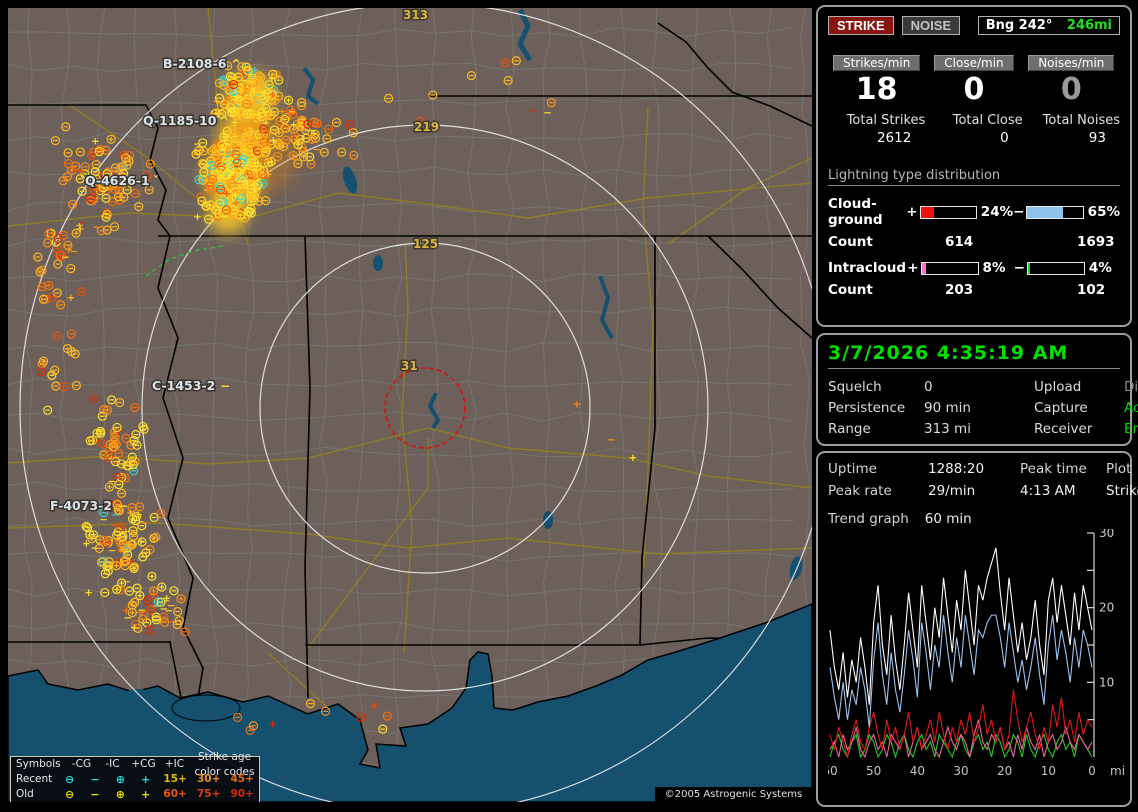  I want to click on total-noises-label: Total Noises, so click(1081, 120).